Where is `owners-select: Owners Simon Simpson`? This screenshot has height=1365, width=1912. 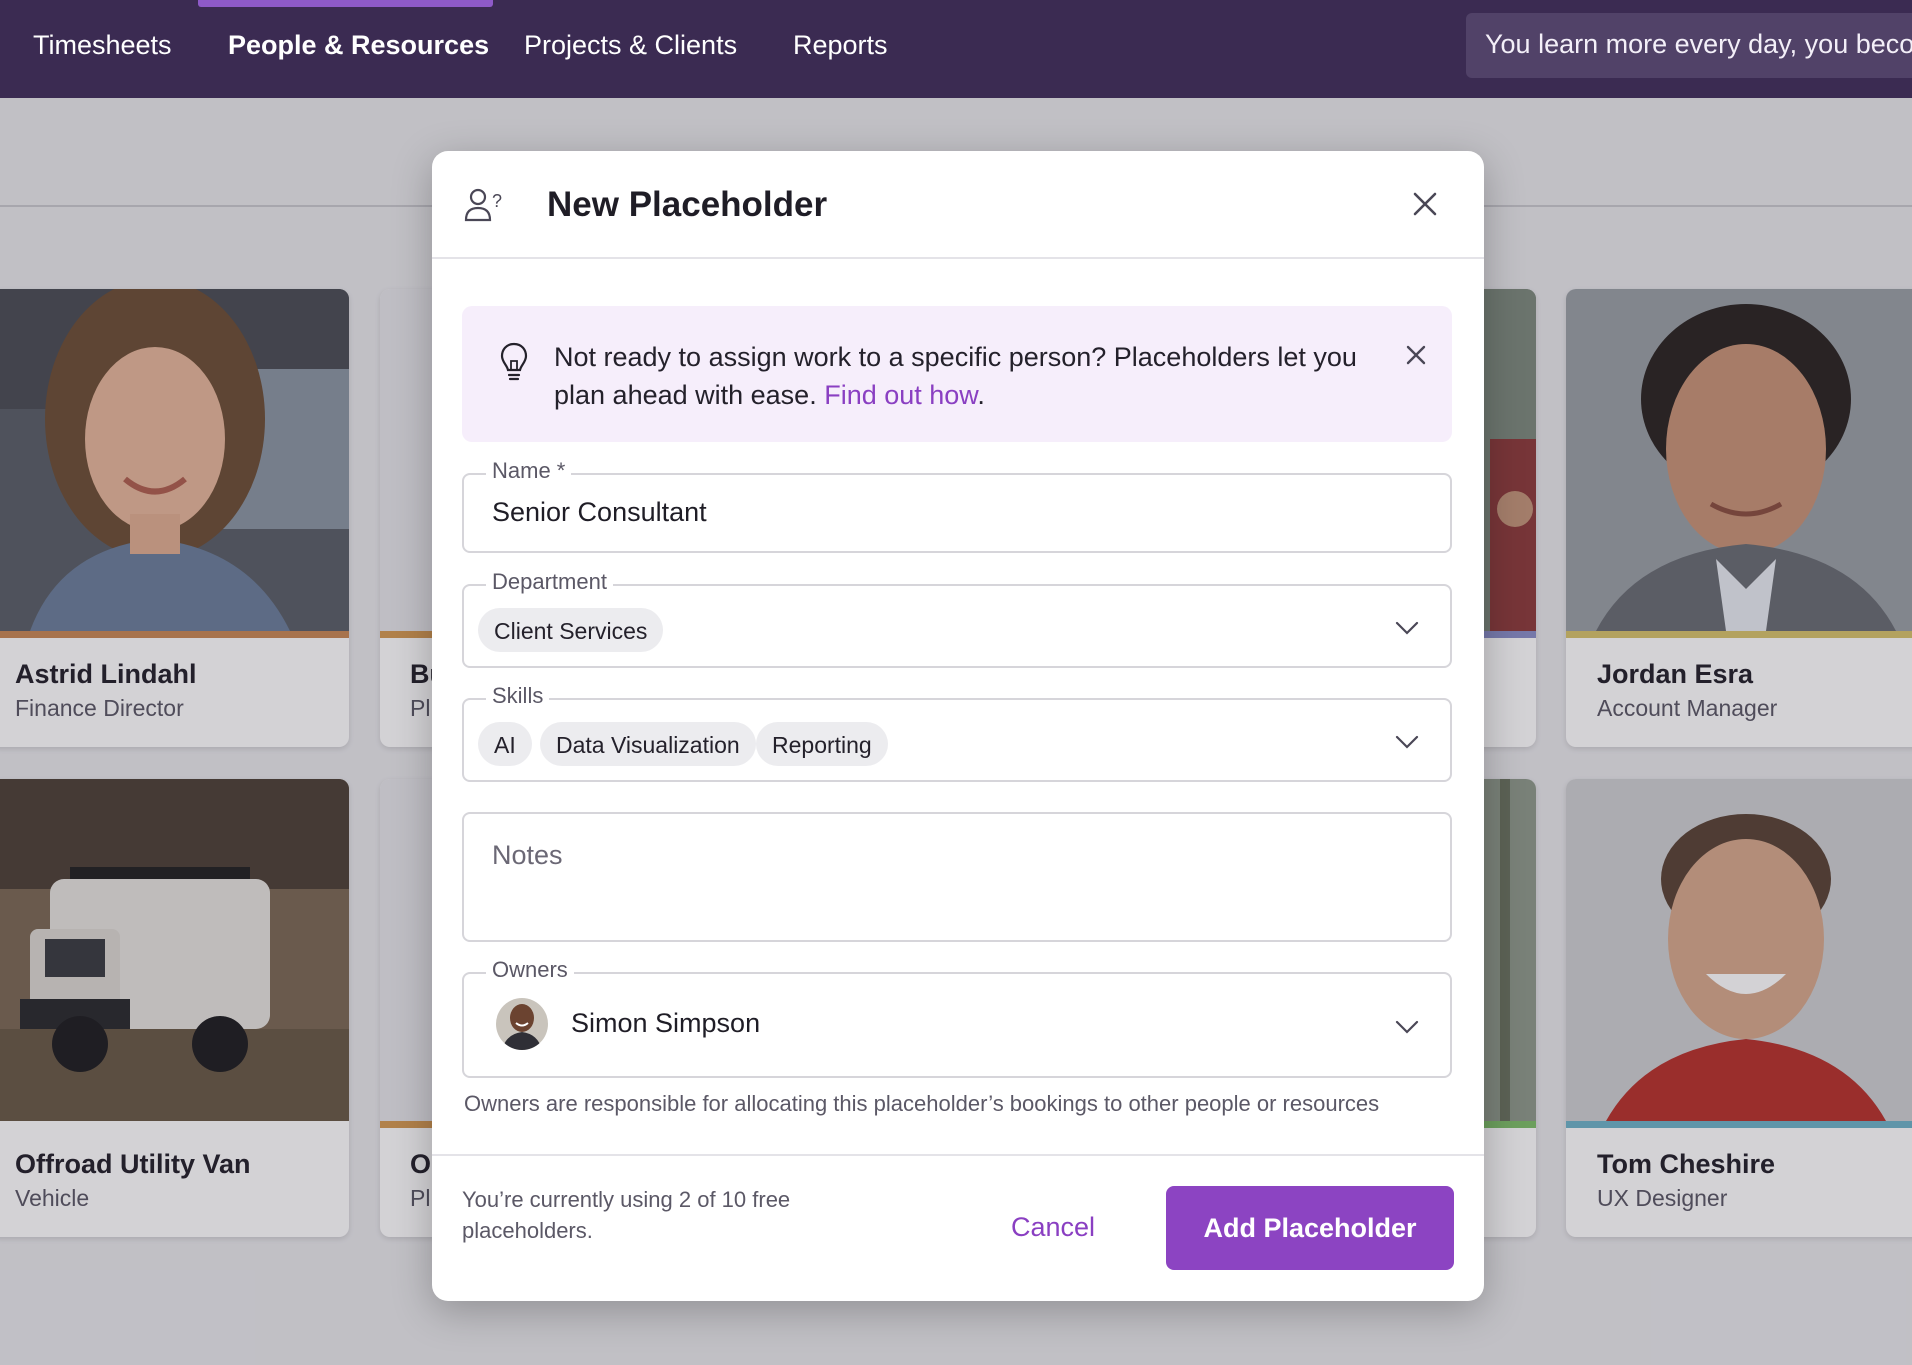 owners-select: Owners Simon Simpson is located at coordinates (957, 1017).